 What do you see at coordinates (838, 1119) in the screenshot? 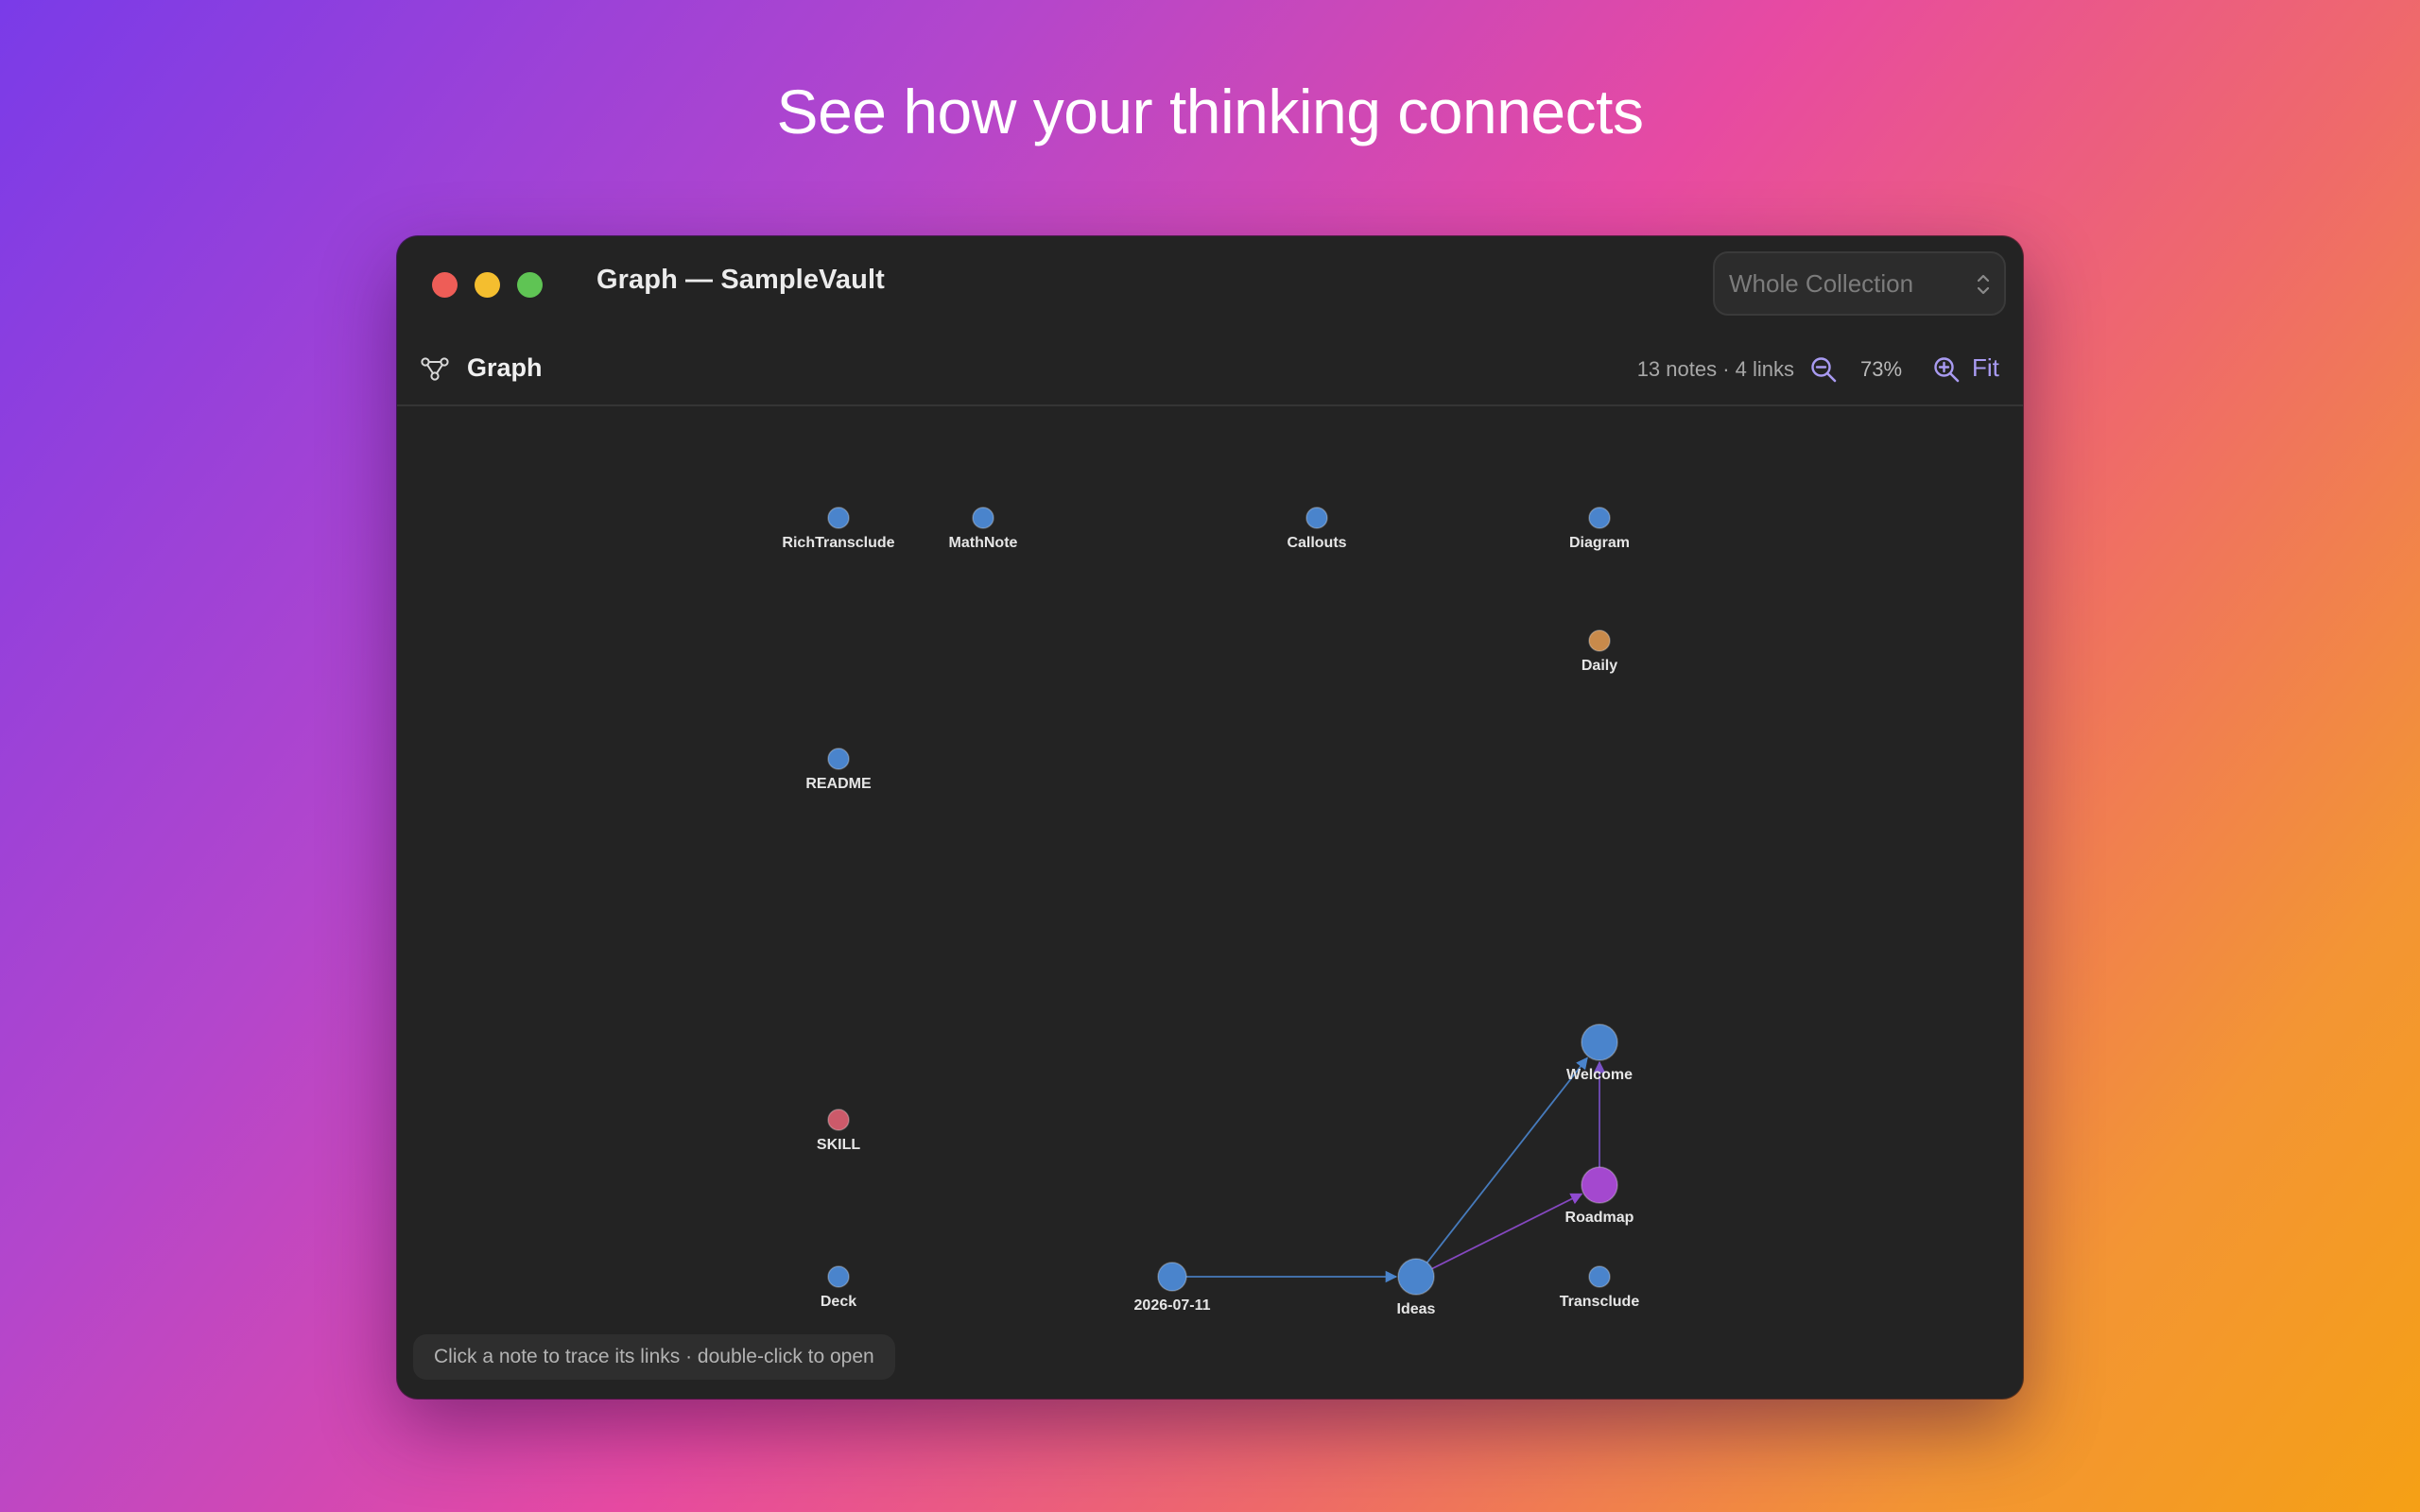
I see `graph-node-dot-skill` at bounding box center [838, 1119].